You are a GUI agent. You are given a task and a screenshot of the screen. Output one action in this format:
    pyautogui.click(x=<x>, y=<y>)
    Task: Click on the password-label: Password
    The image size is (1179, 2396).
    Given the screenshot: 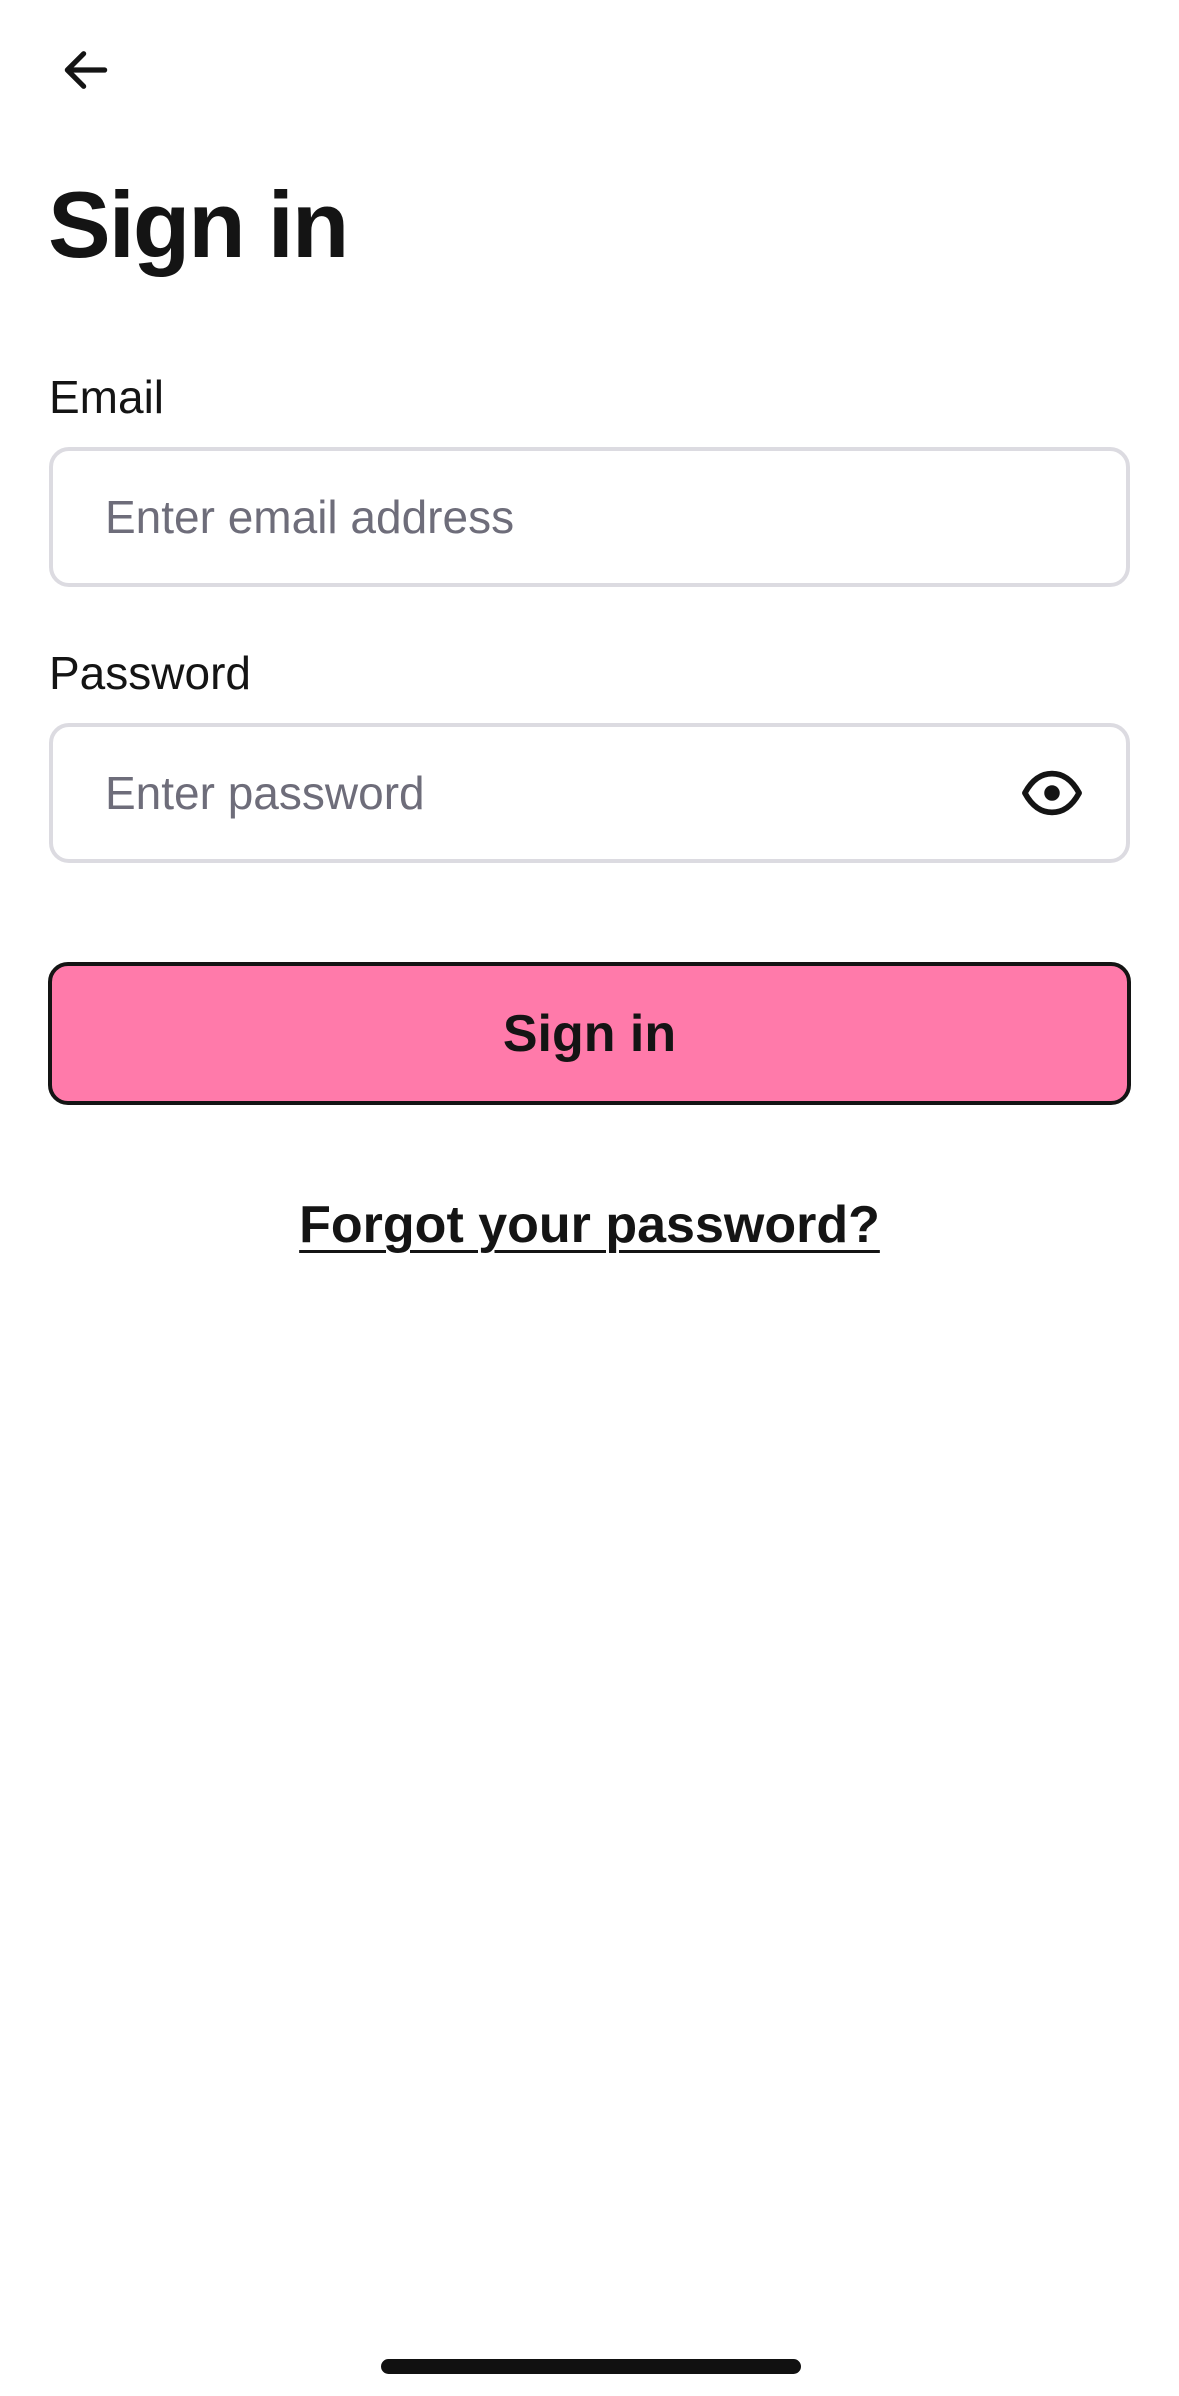 What is the action you would take?
    pyautogui.click(x=150, y=673)
    